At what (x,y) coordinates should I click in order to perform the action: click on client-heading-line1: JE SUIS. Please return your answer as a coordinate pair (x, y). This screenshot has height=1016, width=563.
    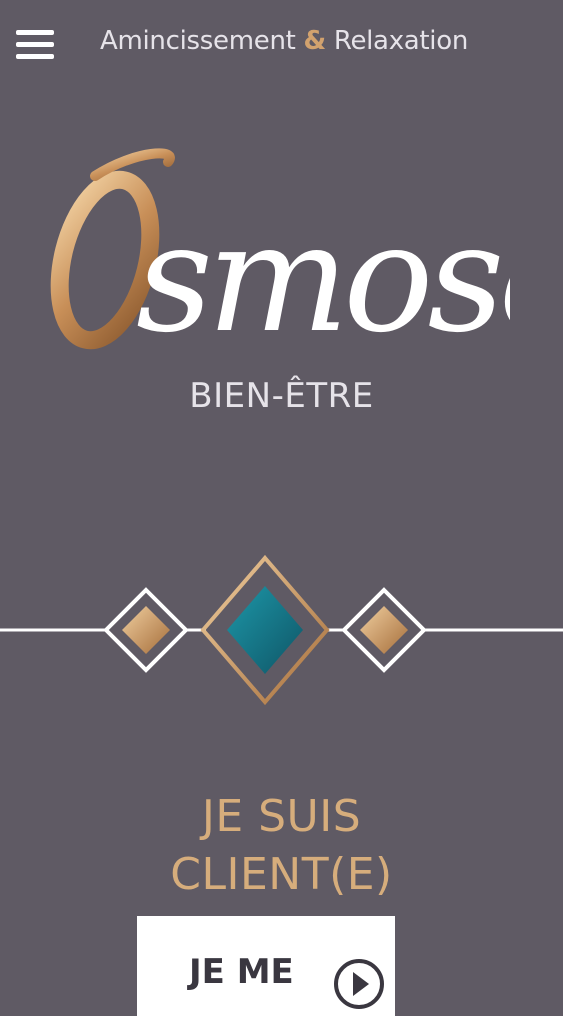
    Looking at the image, I should click on (281, 816).